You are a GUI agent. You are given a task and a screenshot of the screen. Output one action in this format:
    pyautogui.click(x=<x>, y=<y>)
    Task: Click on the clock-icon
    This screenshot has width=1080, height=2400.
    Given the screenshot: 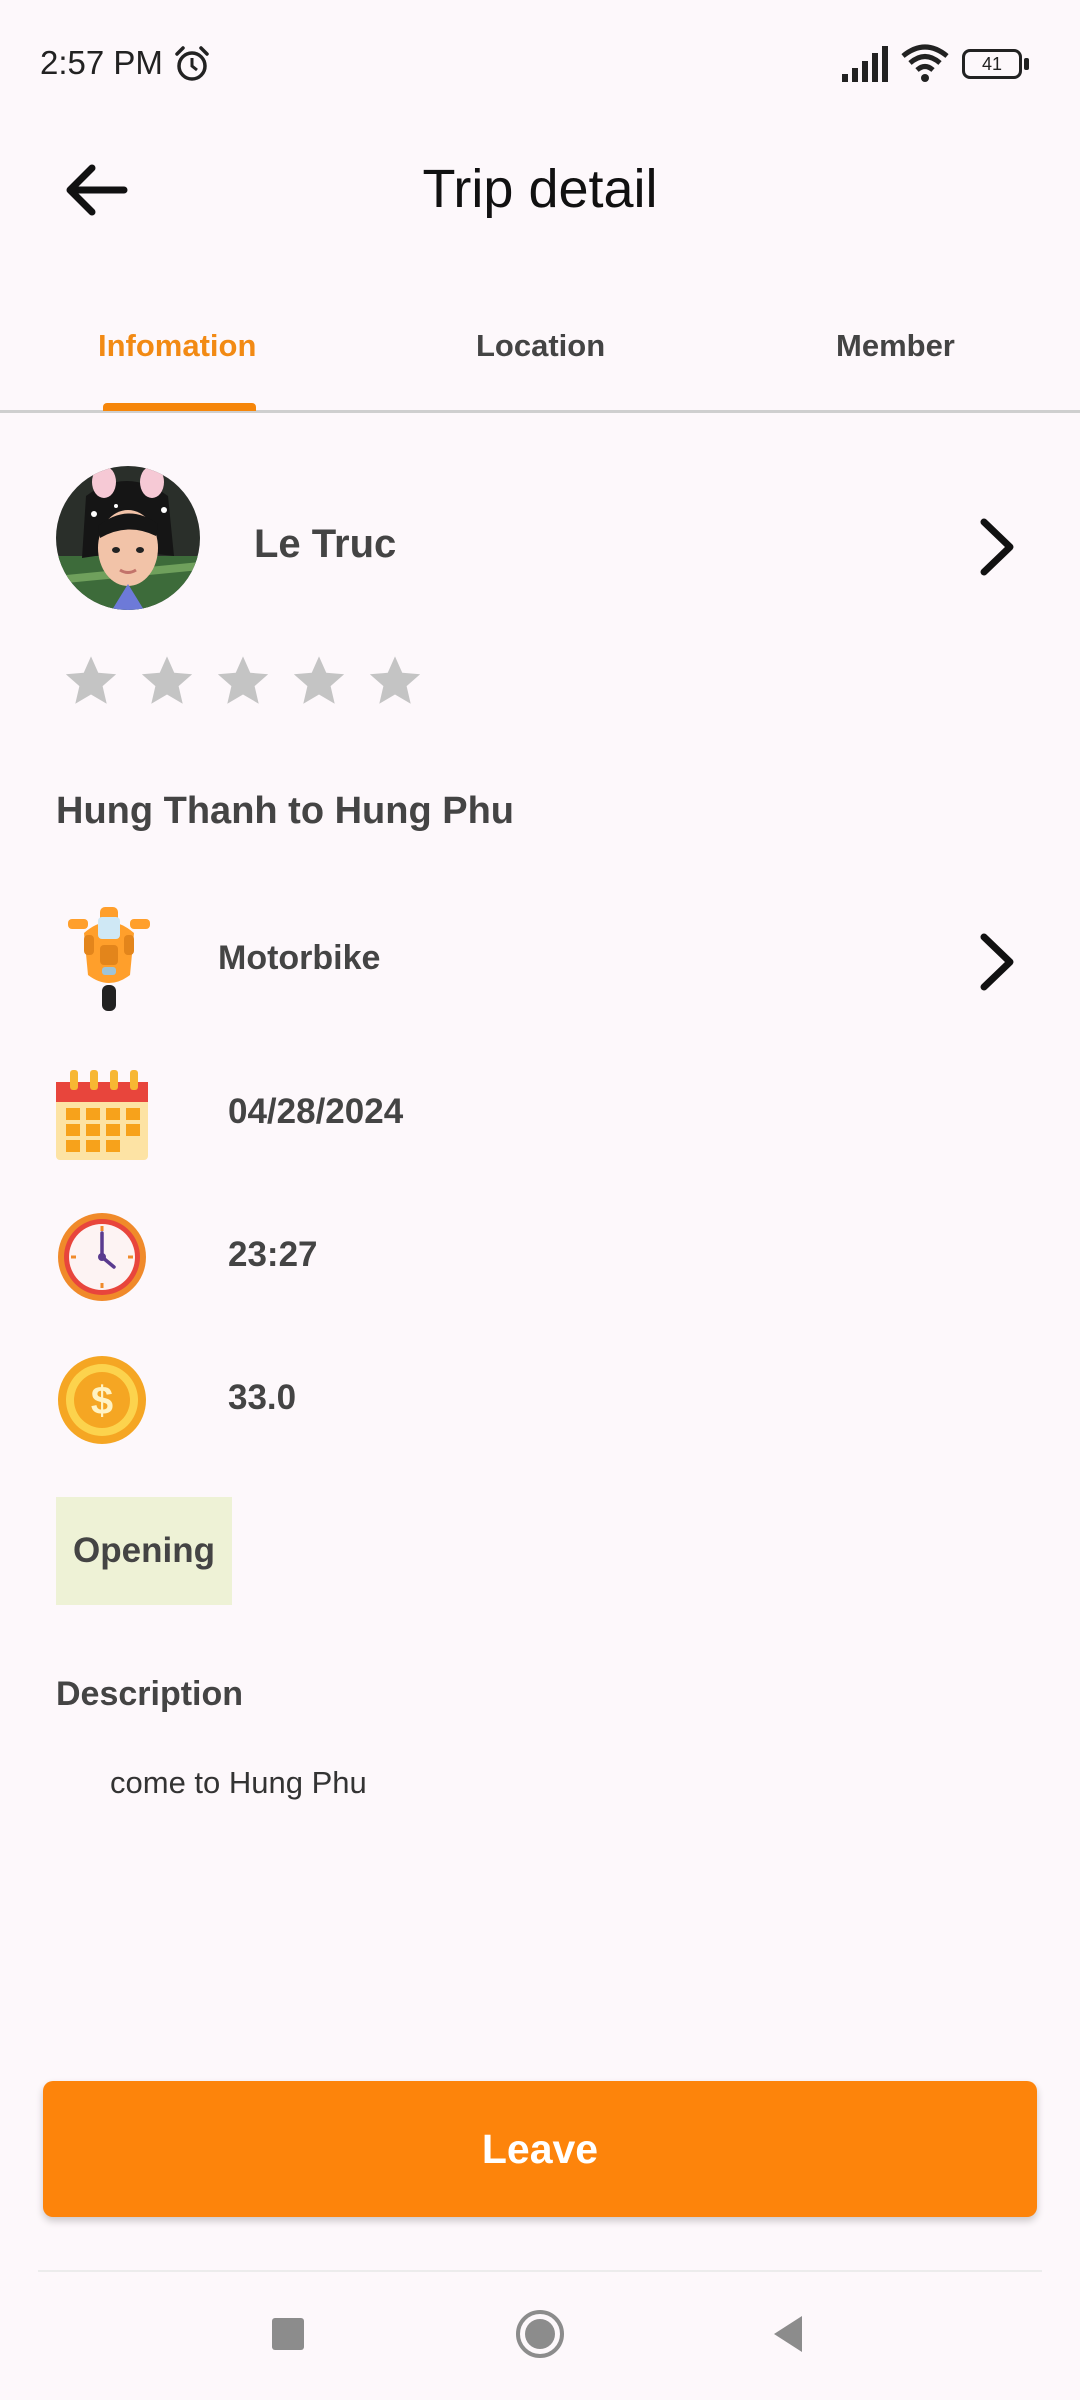 What is the action you would take?
    pyautogui.click(x=102, y=1257)
    